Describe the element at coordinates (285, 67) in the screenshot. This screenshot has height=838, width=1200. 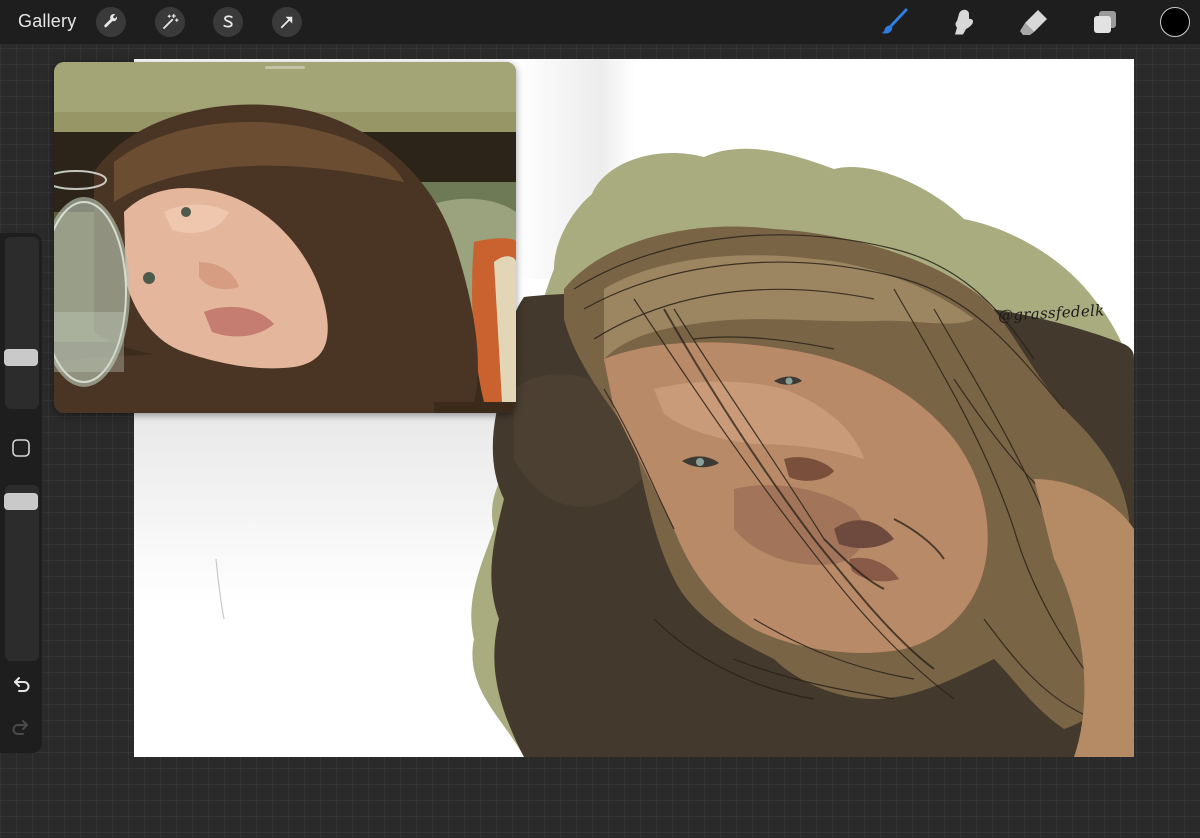
I see `reference-window-handle` at that location.